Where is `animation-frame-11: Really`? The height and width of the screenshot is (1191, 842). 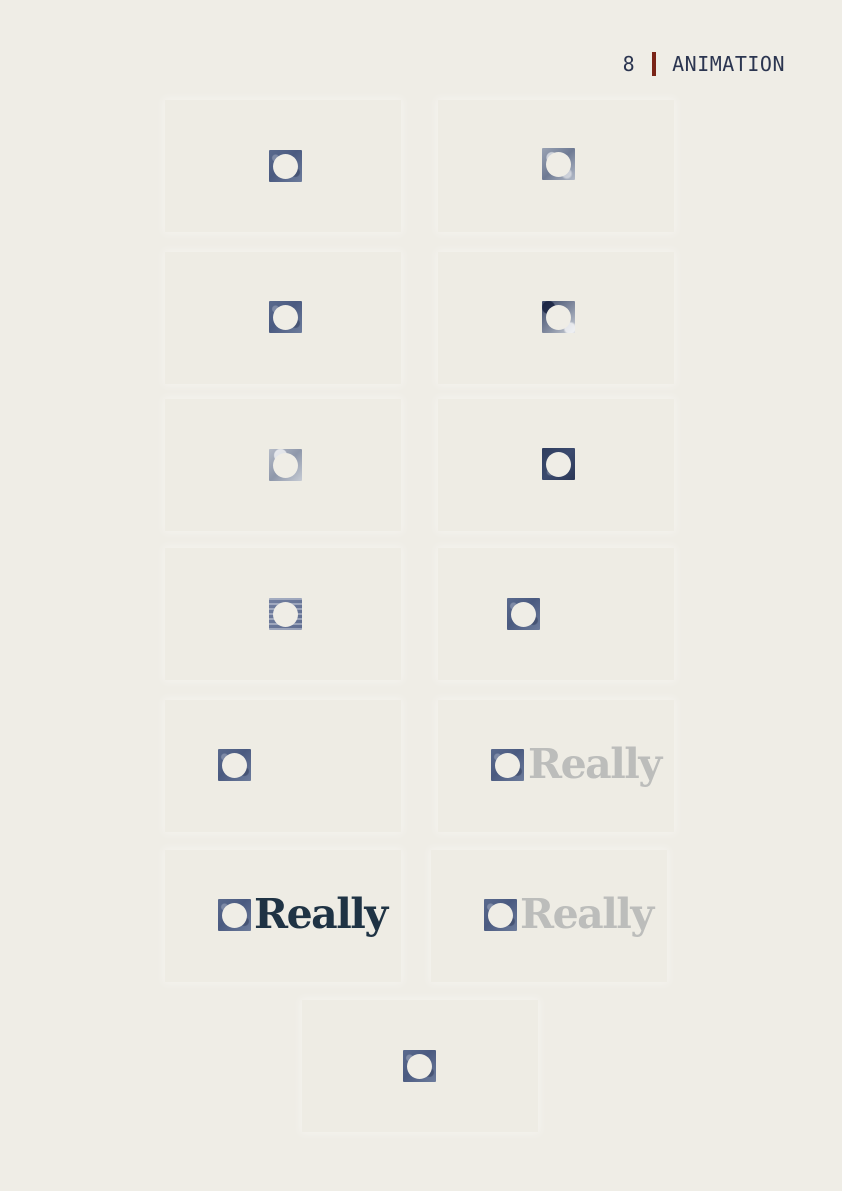
animation-frame-11: Really is located at coordinates (283, 916).